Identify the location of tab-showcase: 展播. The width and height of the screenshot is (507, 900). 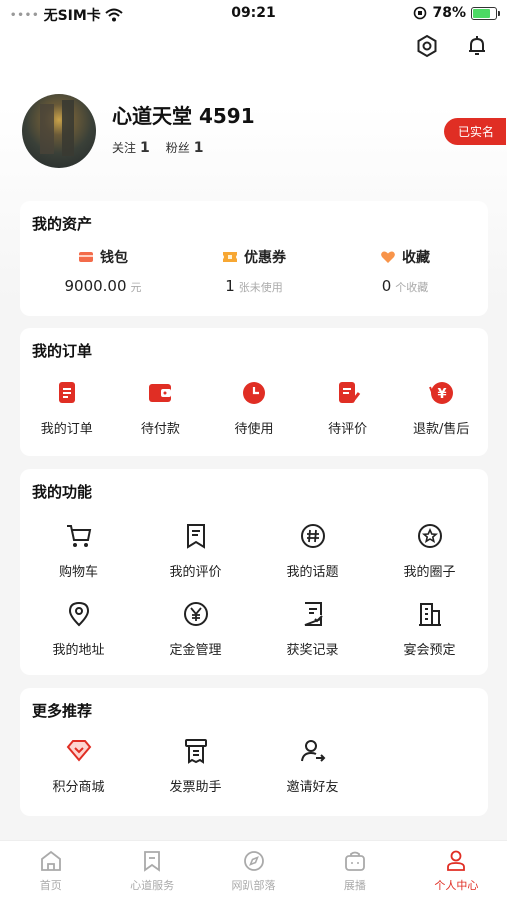
(354, 870).